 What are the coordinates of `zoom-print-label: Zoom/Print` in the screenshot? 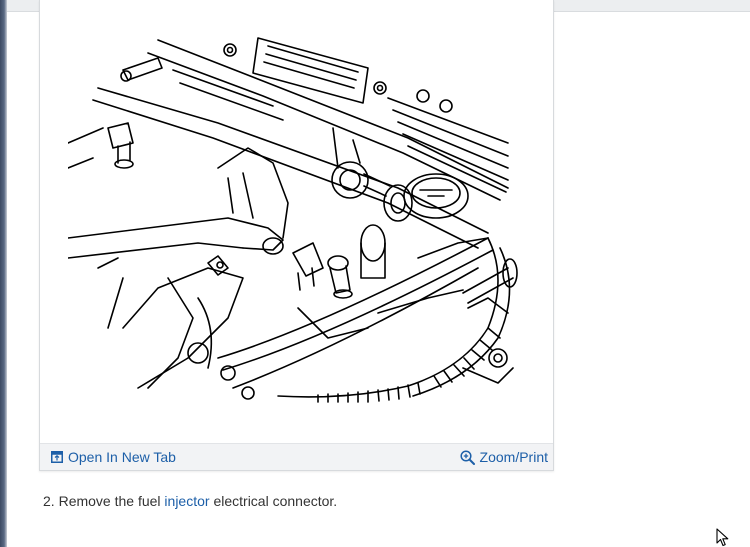 It's located at (513, 457).